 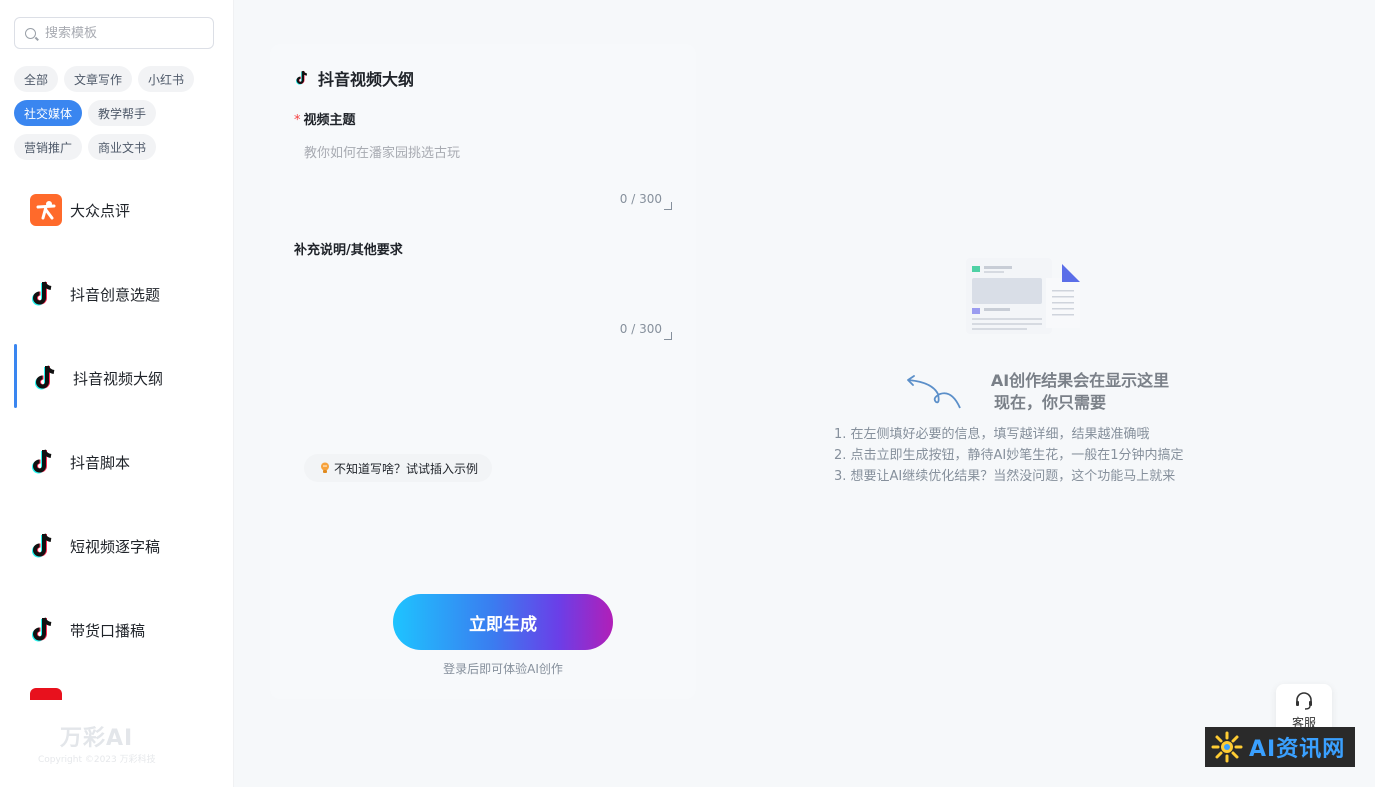 I want to click on tool-item-douyin-script: 抖音脚本, so click(x=117, y=462).